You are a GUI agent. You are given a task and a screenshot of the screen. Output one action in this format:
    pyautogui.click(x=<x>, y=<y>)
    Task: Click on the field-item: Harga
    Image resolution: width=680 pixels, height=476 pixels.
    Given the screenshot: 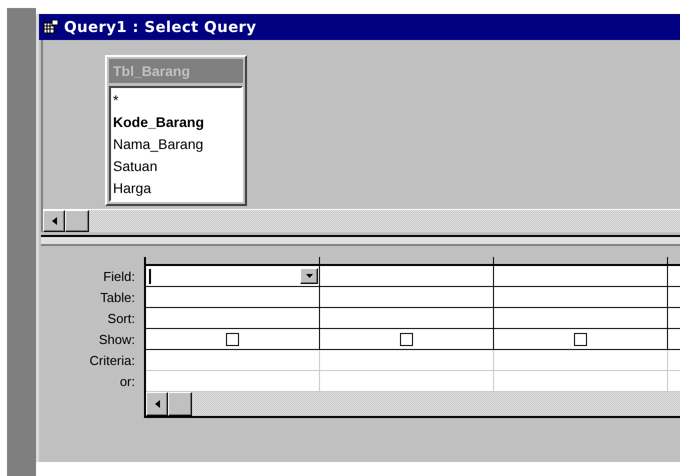 What is the action you would take?
    pyautogui.click(x=176, y=188)
    